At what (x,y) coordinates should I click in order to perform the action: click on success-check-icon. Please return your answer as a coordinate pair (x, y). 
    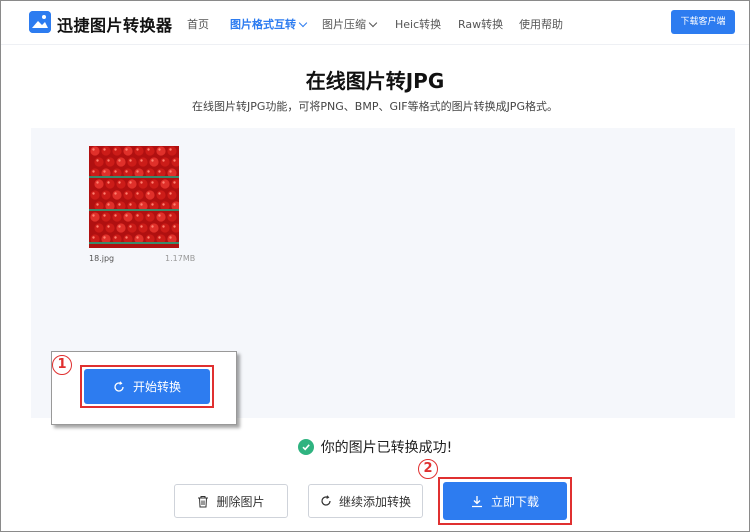
    Looking at the image, I should click on (305, 447).